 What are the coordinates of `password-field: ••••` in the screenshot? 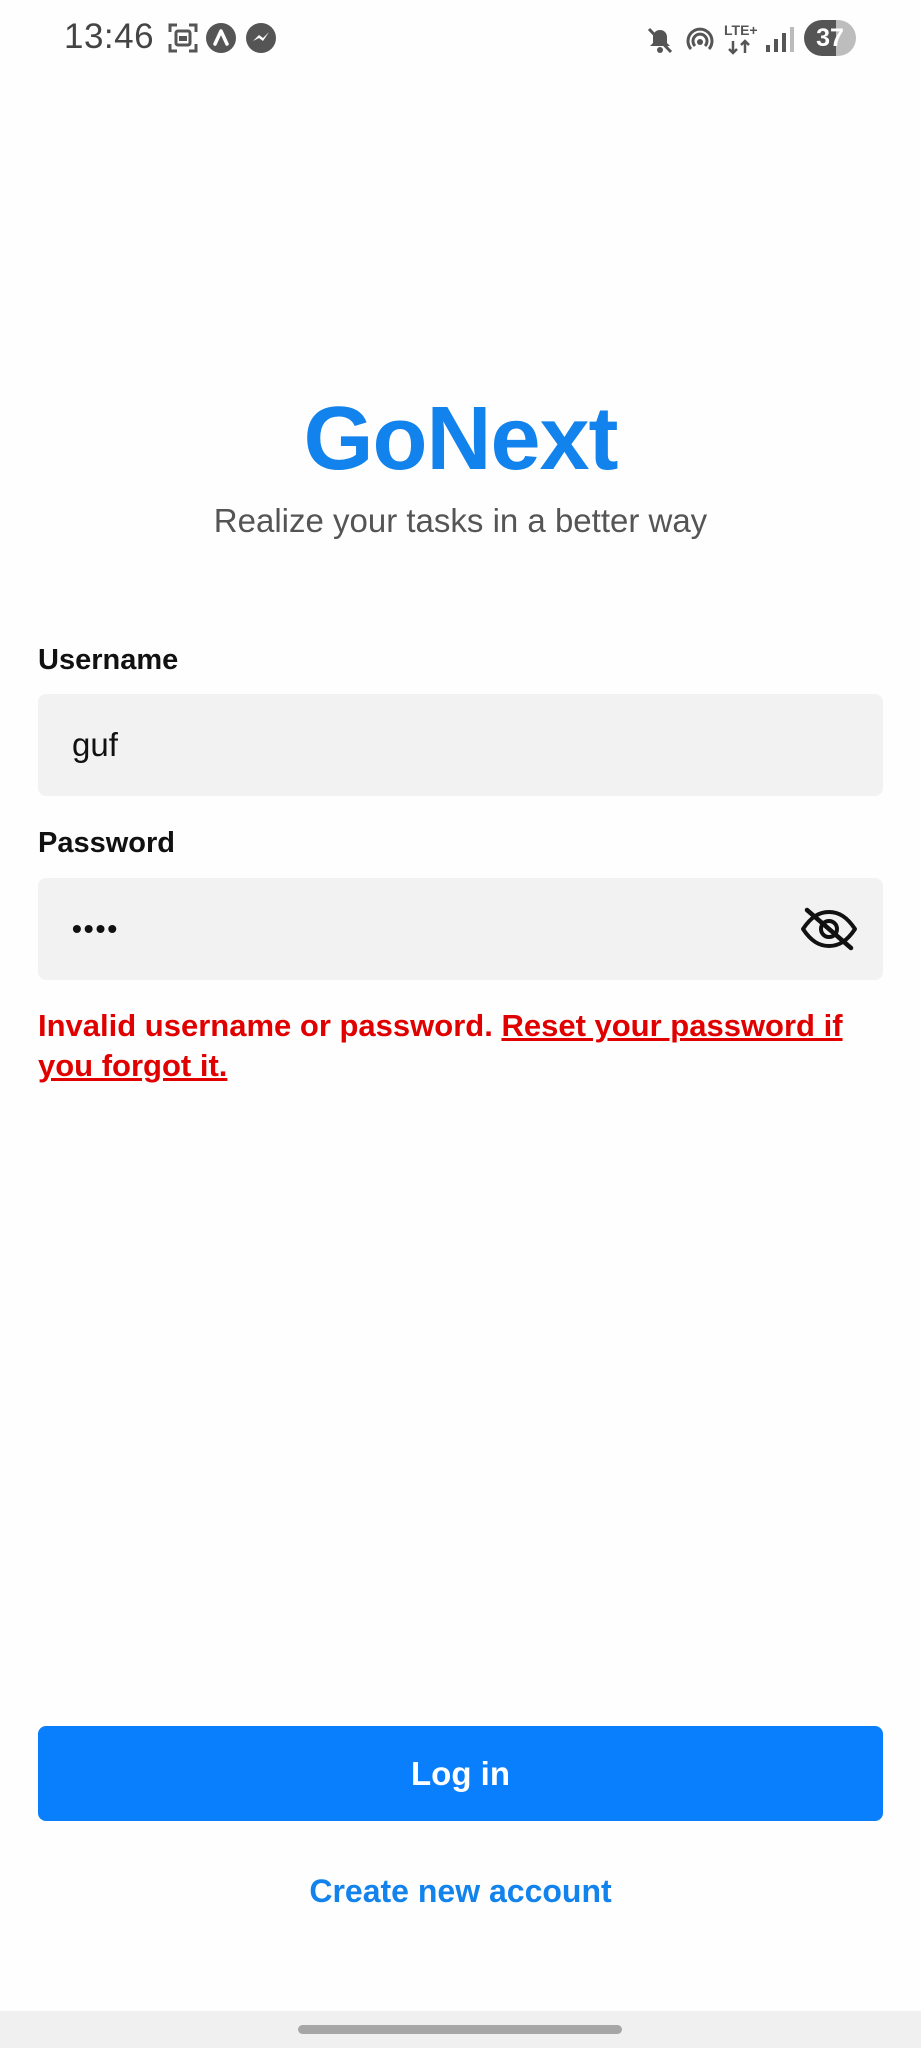 It's located at (460, 929).